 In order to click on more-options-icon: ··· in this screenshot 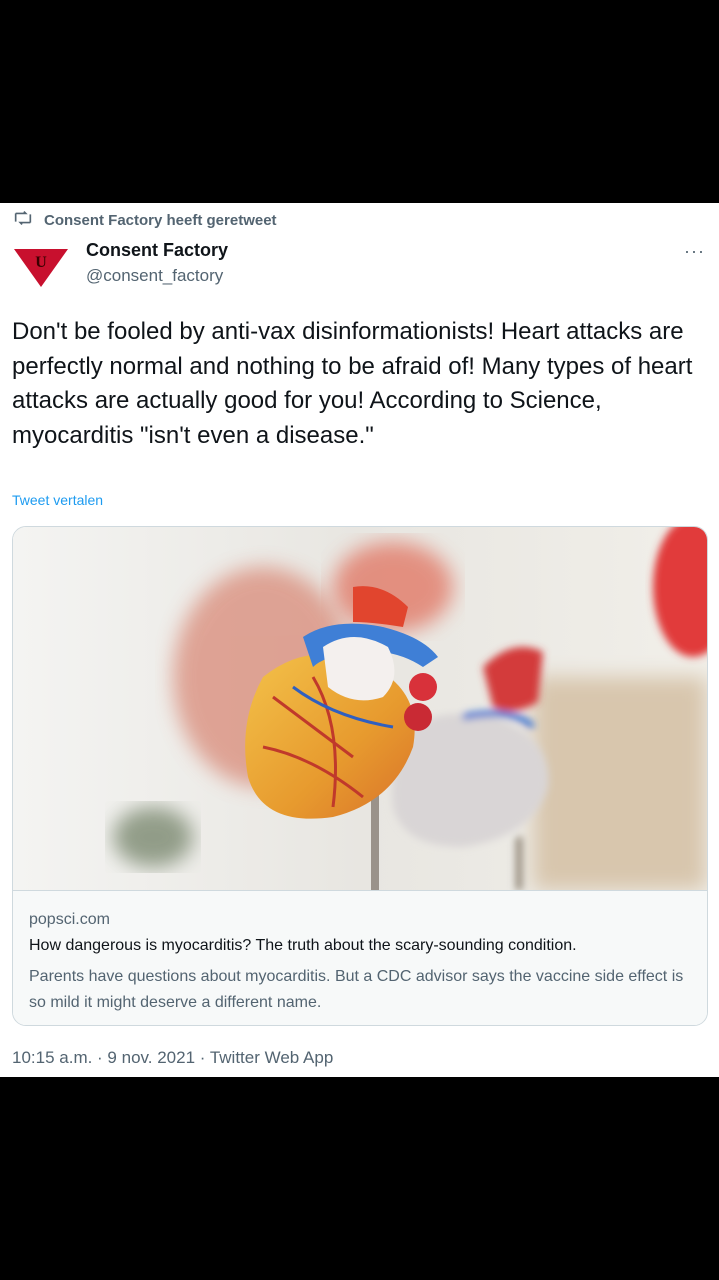, I will do `click(694, 251)`.